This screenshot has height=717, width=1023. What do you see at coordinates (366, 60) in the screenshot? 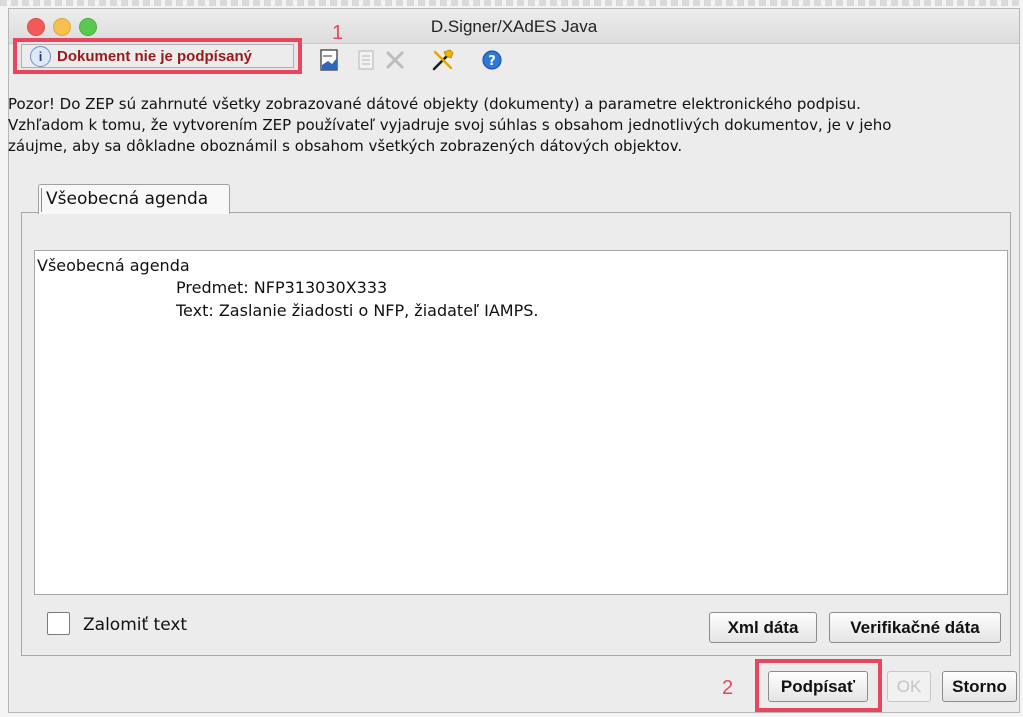
I see `document-icon` at bounding box center [366, 60].